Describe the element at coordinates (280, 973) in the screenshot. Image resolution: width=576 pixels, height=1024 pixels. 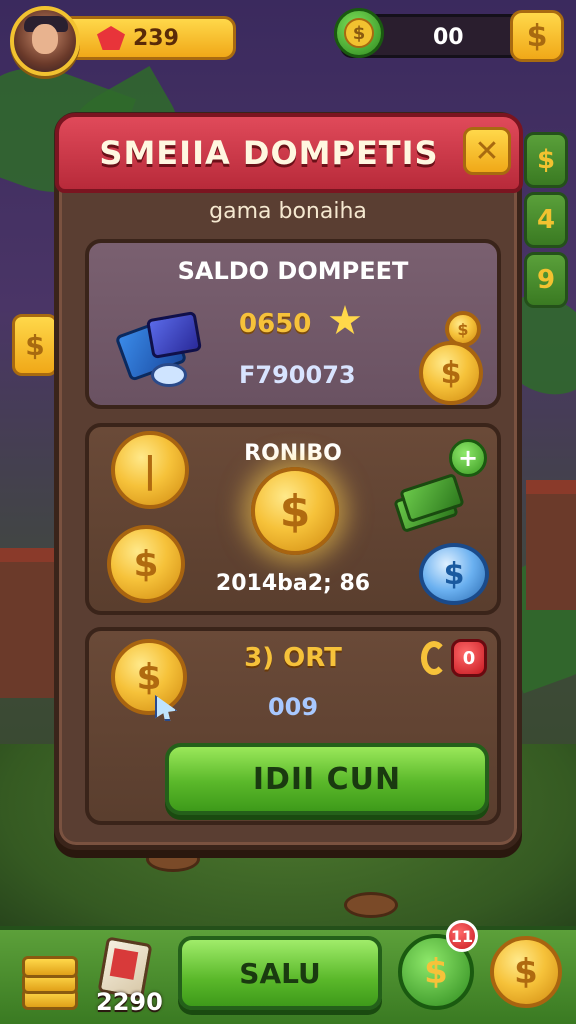
I see `main-action-button: SALU` at that location.